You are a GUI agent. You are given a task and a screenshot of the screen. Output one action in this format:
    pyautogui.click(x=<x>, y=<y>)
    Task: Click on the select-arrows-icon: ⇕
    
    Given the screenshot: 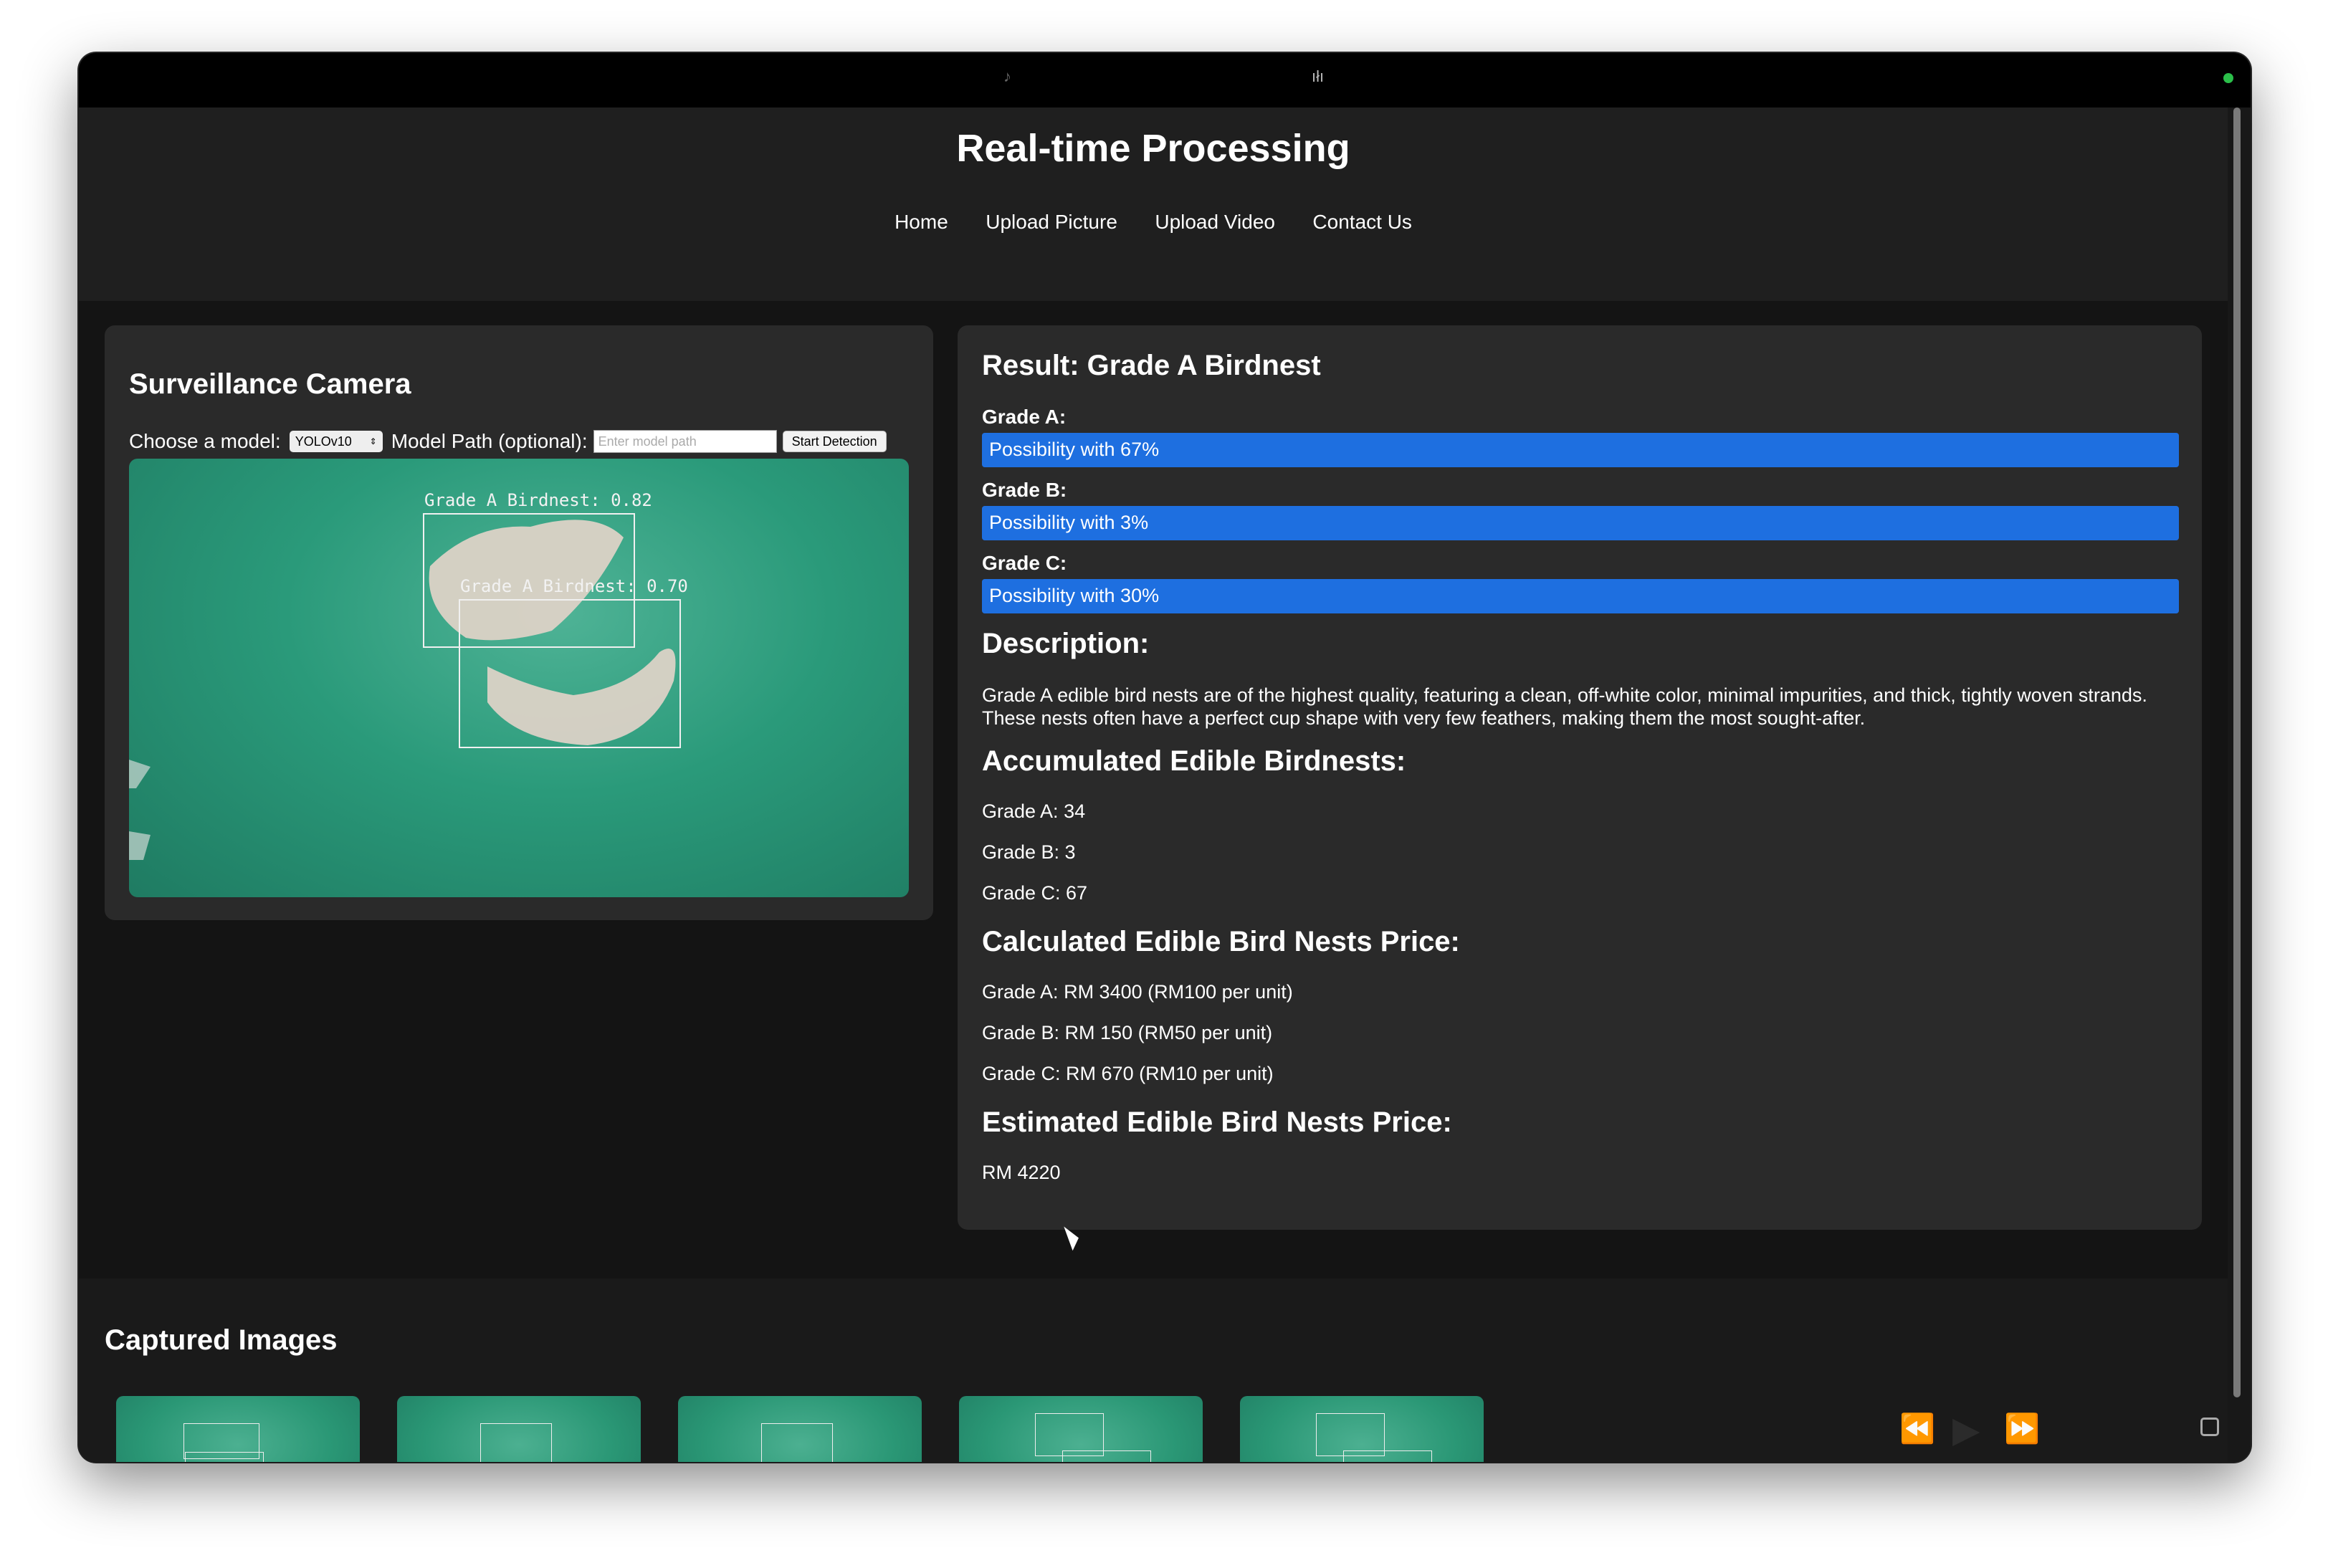 What is the action you would take?
    pyautogui.click(x=373, y=441)
    